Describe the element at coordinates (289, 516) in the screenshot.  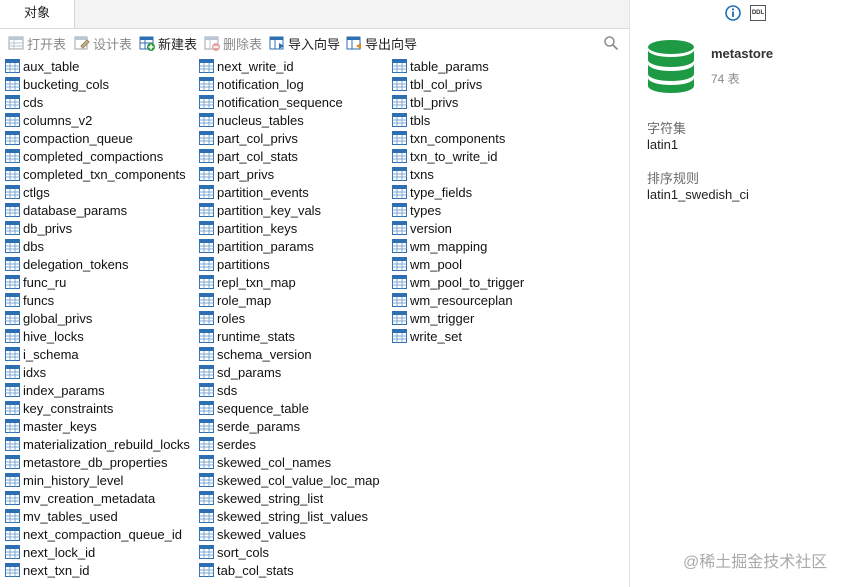
I see `table-list-item: skewed_string_list_values` at that location.